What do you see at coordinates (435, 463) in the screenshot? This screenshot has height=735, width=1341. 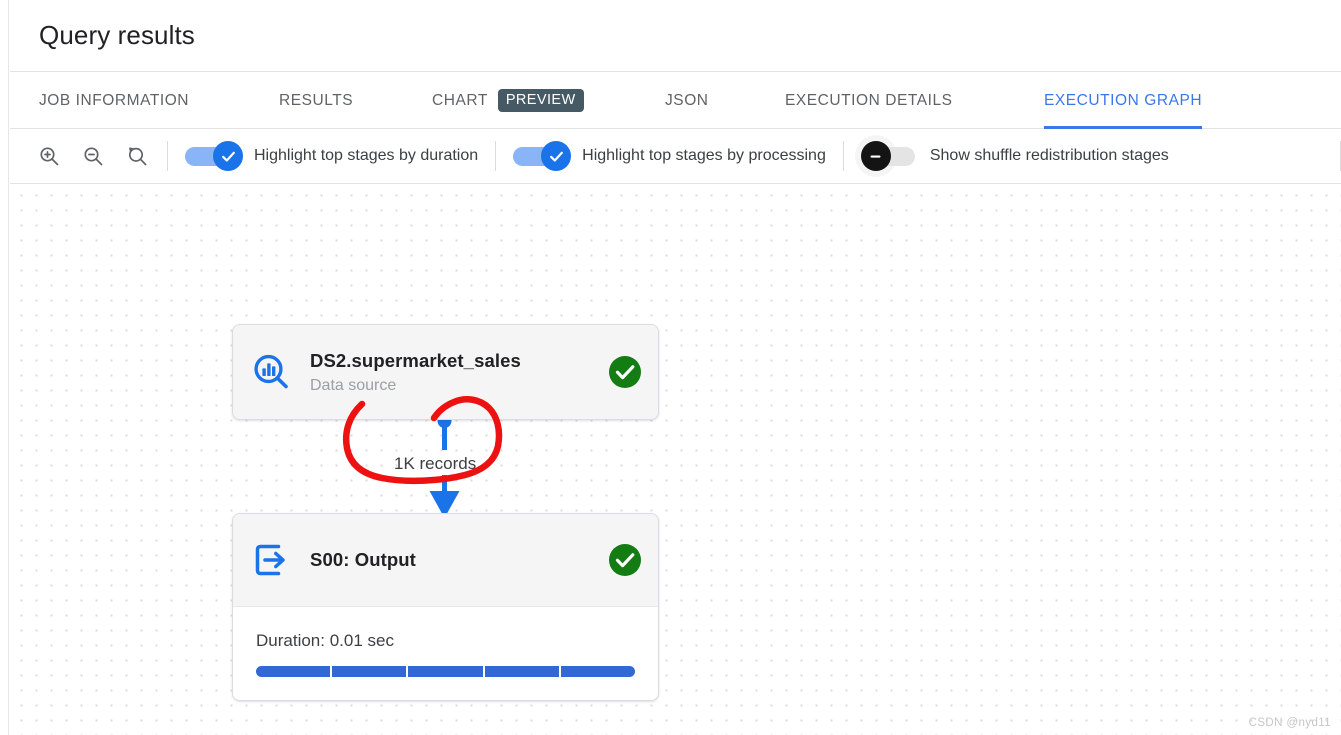 I see `edge-label-records: 1K records` at bounding box center [435, 463].